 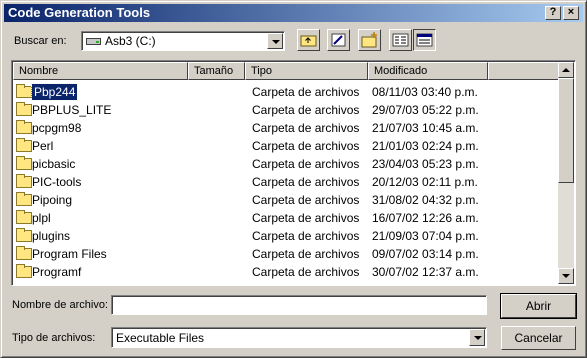 I want to click on file-modified: 16/07/02 12:26 a.m., so click(x=425, y=218).